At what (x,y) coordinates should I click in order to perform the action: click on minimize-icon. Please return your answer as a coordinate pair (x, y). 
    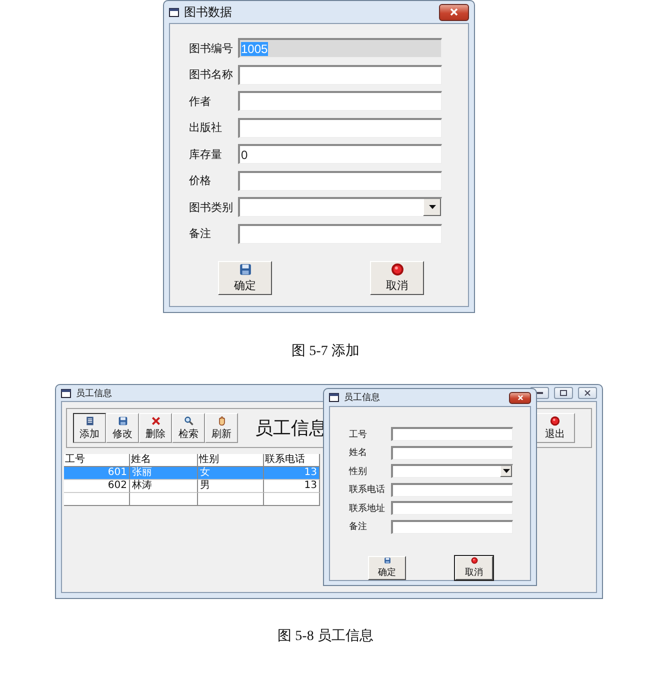
    Looking at the image, I should click on (539, 393).